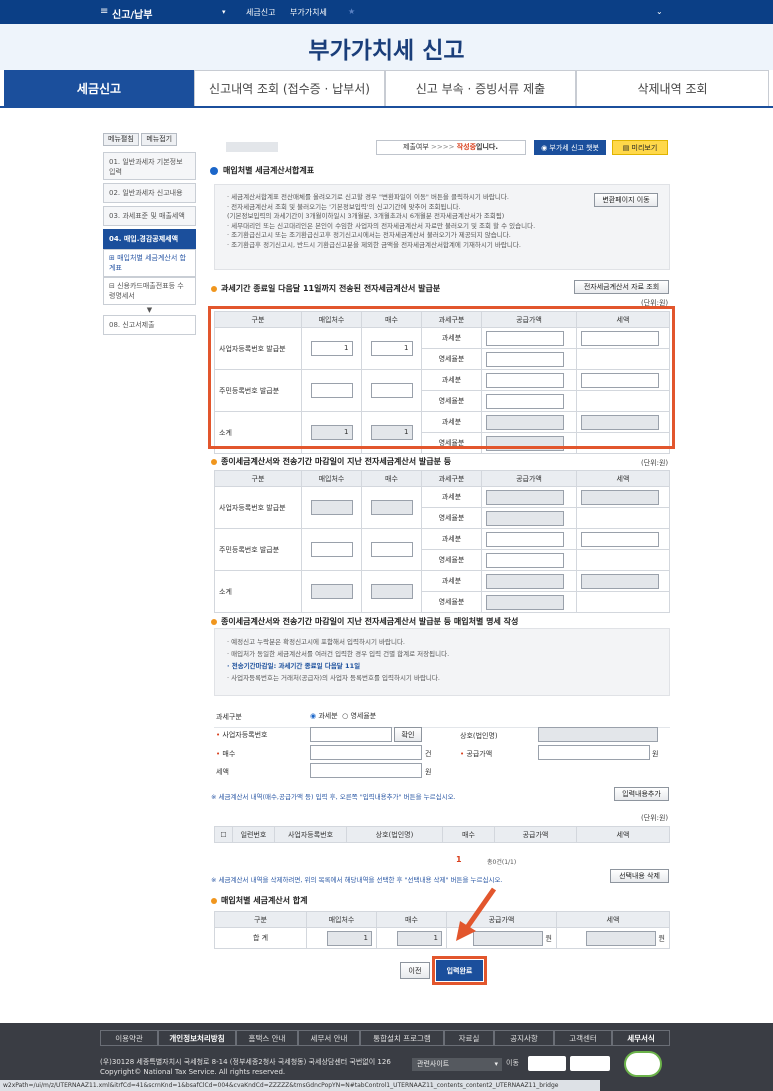 The width and height of the screenshot is (773, 1091). Describe the element at coordinates (149, 216) in the screenshot. I see `sidebar-item-tax-base: 03. 과세표준 및 매출세액` at that location.